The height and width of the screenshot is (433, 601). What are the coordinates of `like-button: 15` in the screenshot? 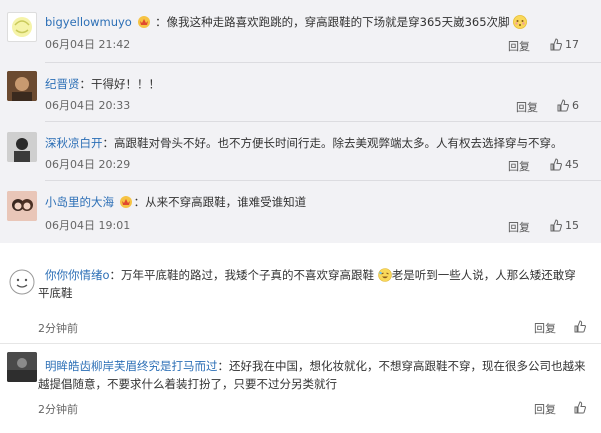 It's located at (564, 226).